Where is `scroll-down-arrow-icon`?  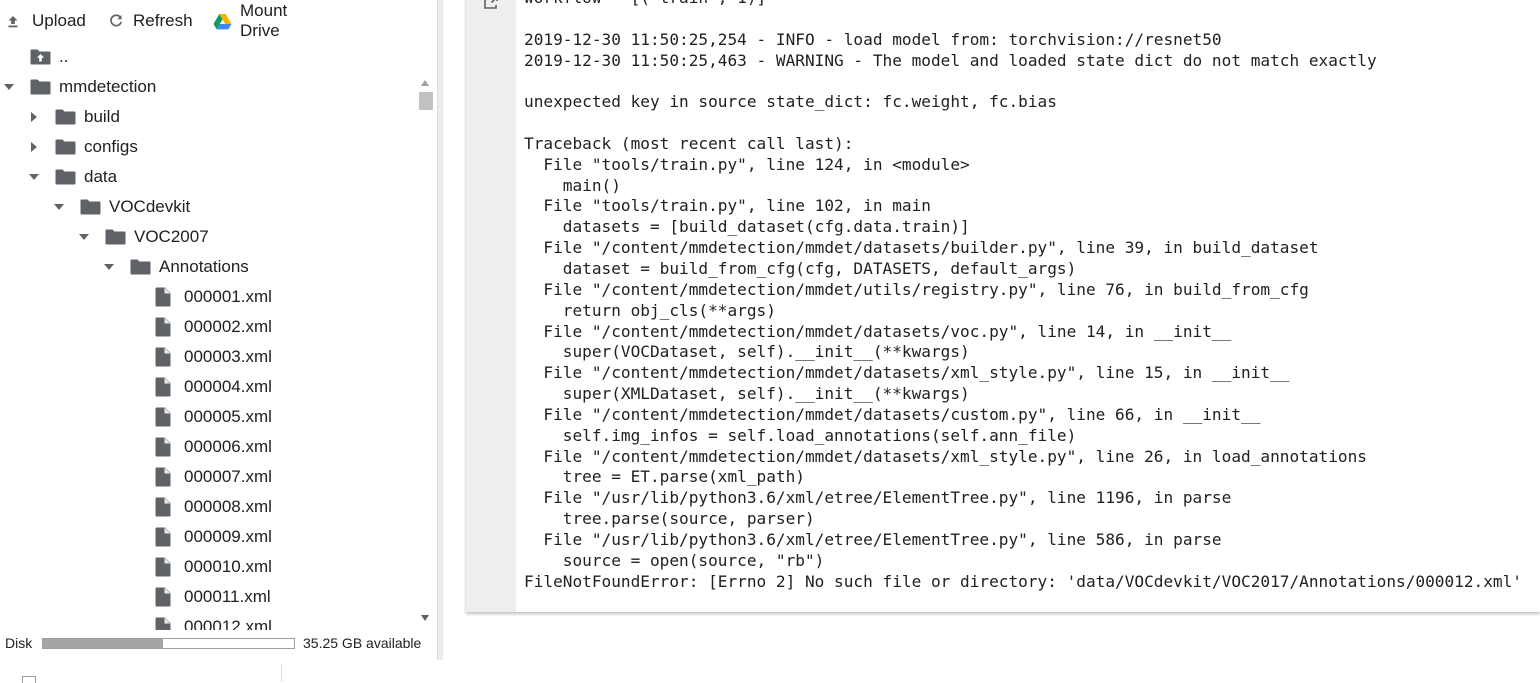
scroll-down-arrow-icon is located at coordinates (425, 618).